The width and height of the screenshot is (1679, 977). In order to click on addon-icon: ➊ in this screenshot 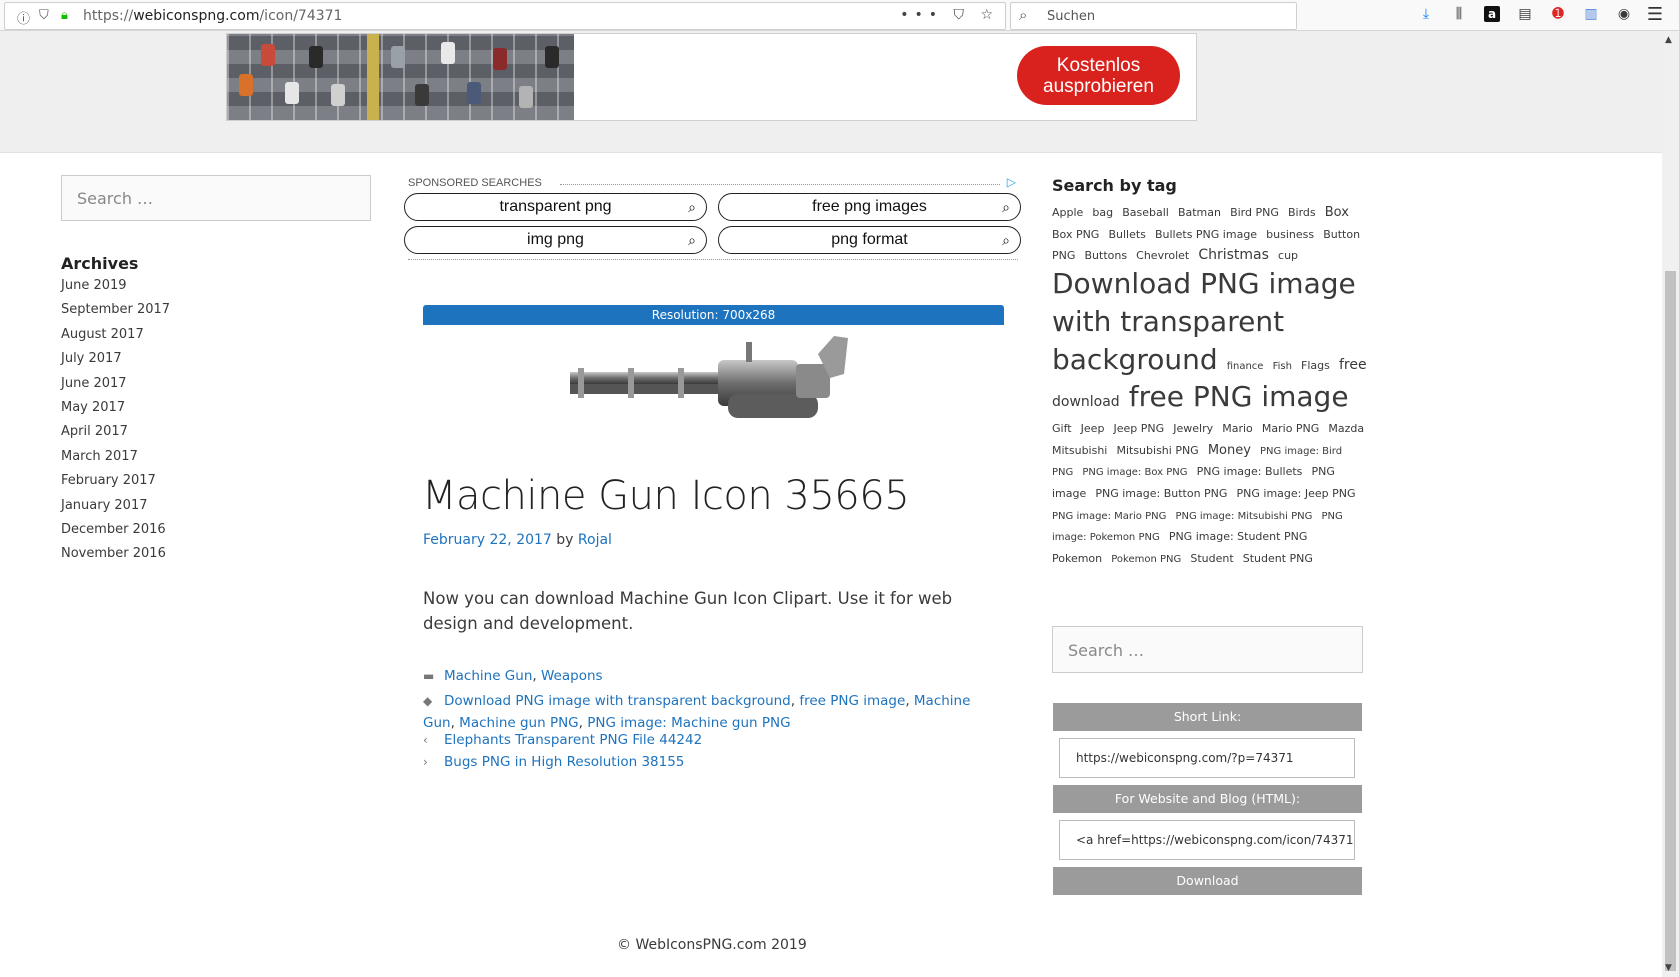, I will do `click(1558, 14)`.